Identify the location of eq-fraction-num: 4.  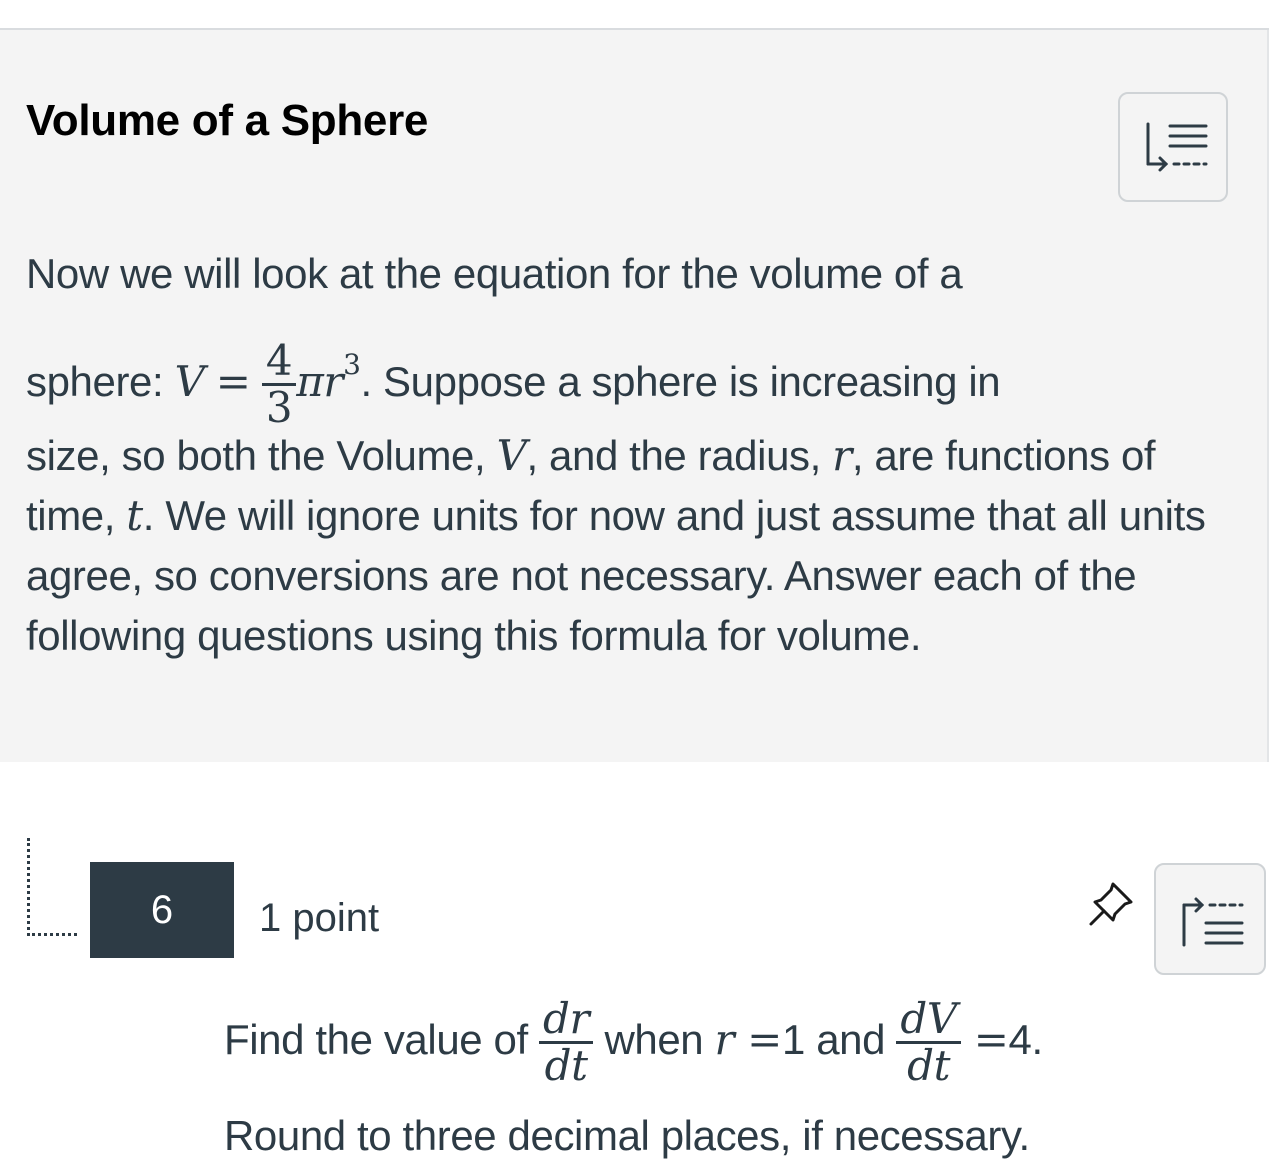
(279, 363).